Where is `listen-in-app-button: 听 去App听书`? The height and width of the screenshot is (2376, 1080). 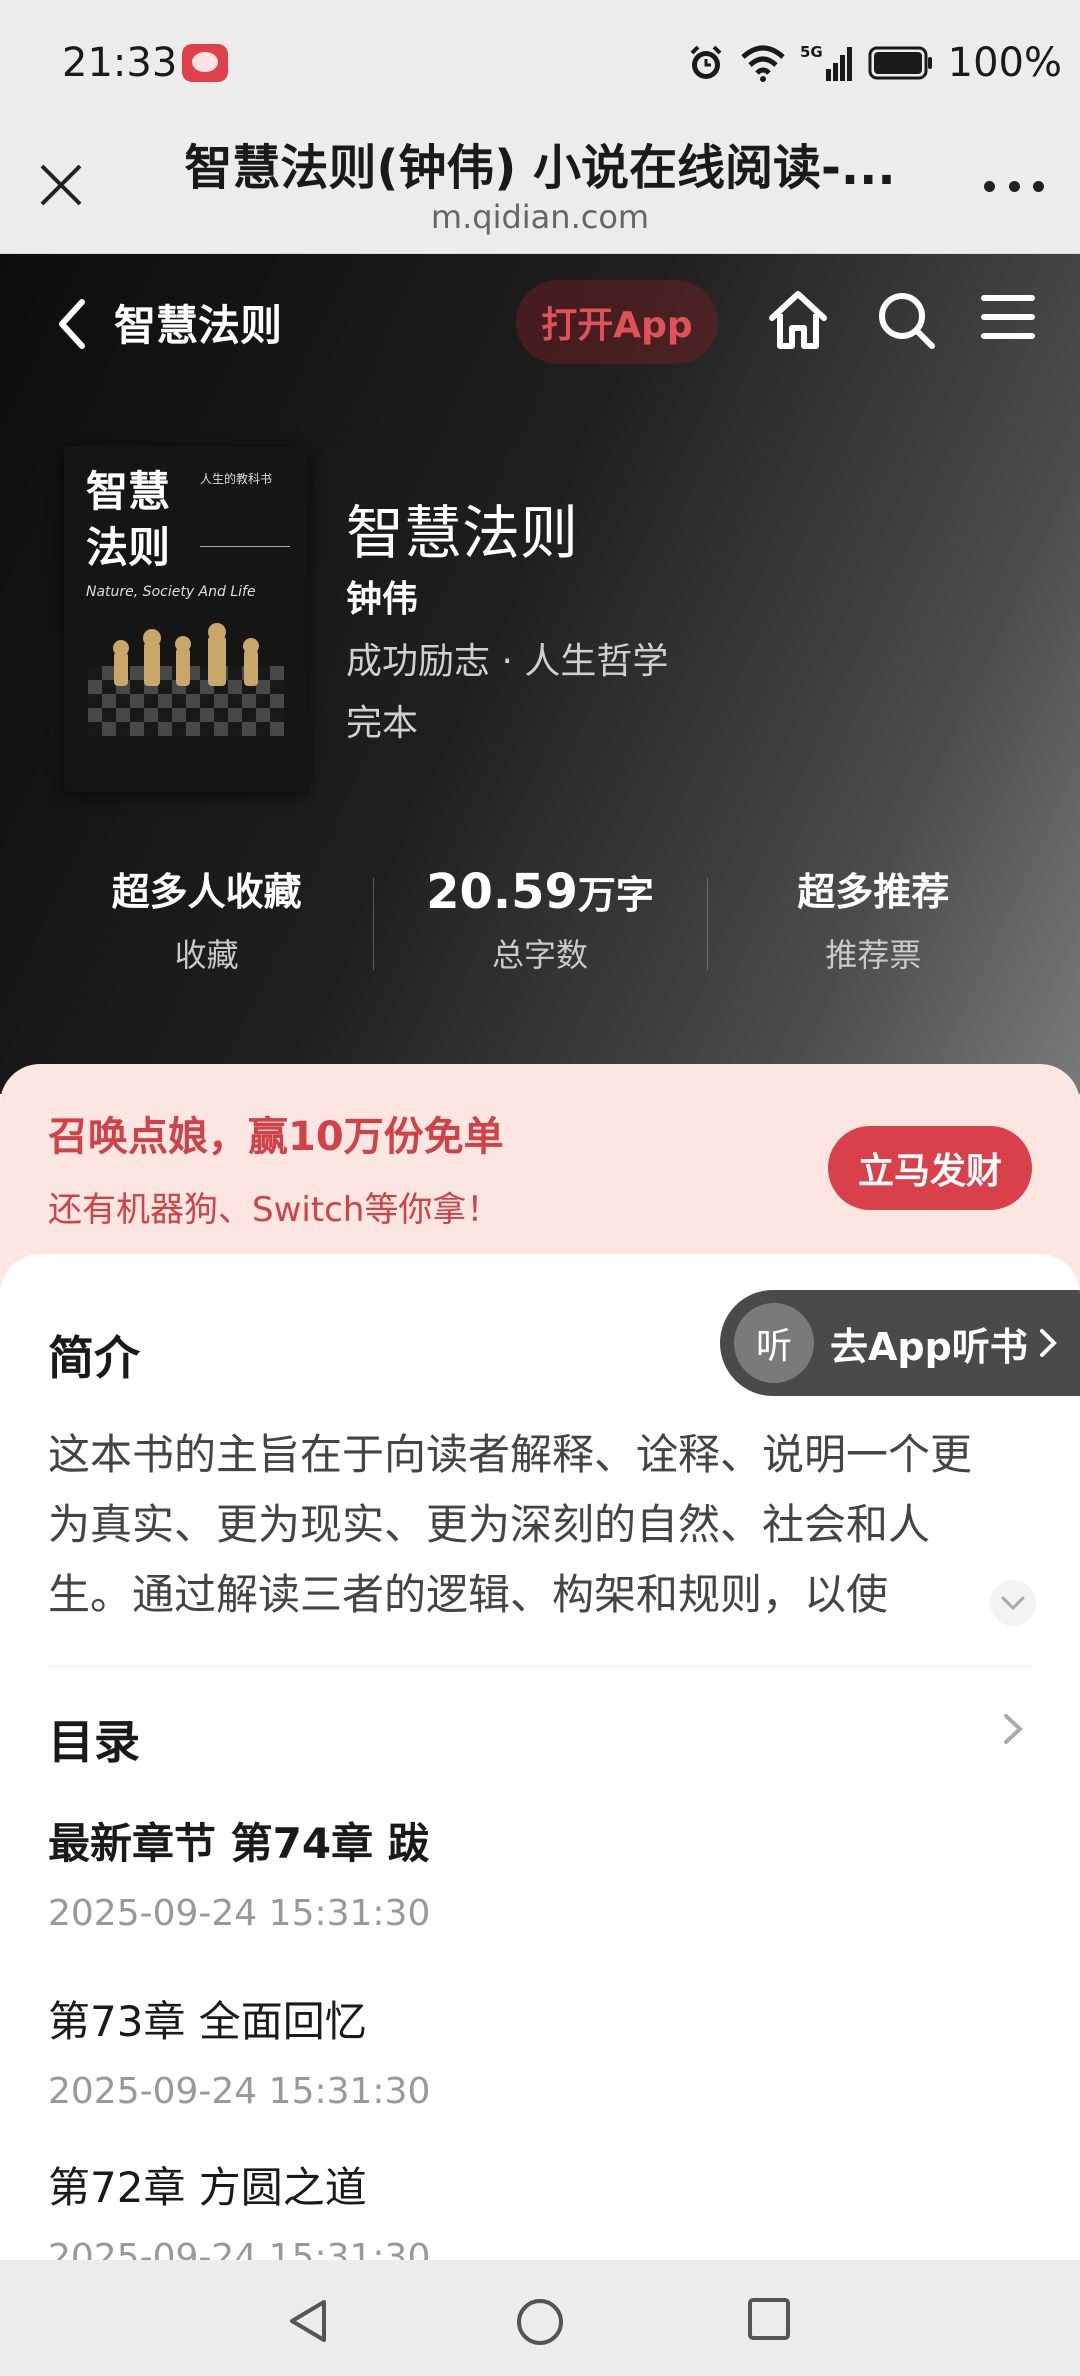
listen-in-app-button: 听 去App听书 is located at coordinates (900, 1343).